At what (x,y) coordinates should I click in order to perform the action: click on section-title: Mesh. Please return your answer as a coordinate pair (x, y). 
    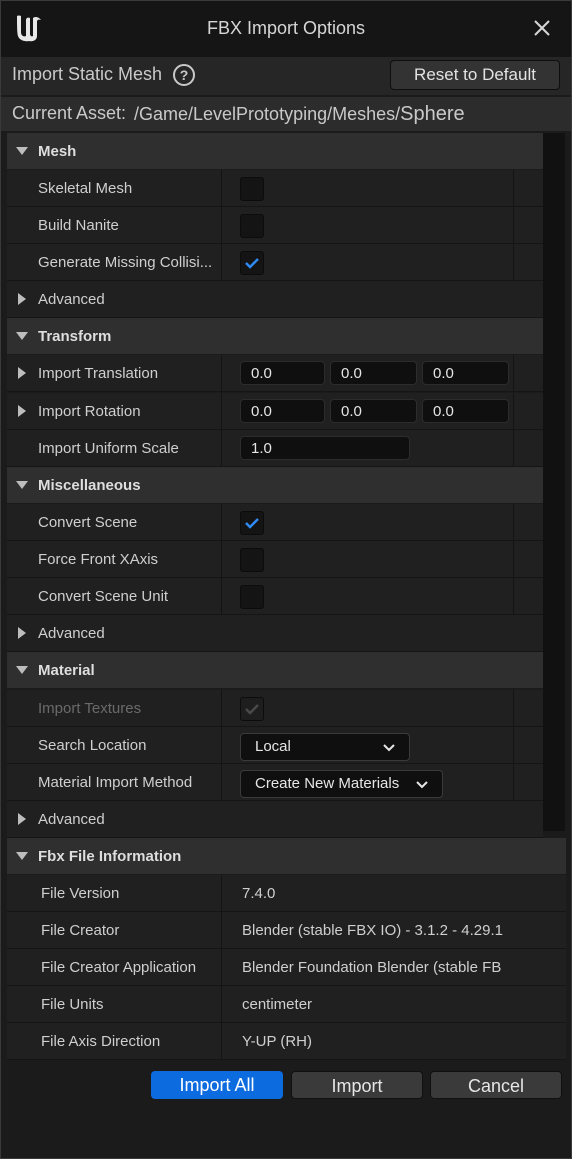
    Looking at the image, I should click on (57, 151).